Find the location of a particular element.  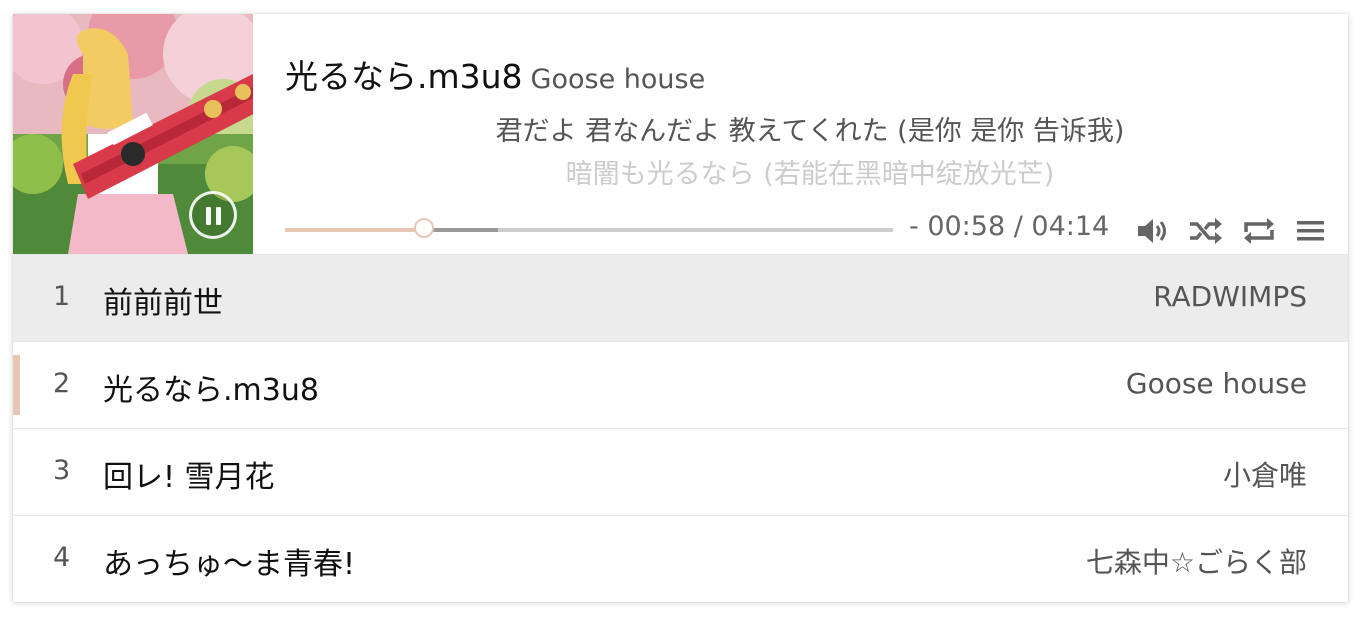

menu-icon is located at coordinates (1311, 231).